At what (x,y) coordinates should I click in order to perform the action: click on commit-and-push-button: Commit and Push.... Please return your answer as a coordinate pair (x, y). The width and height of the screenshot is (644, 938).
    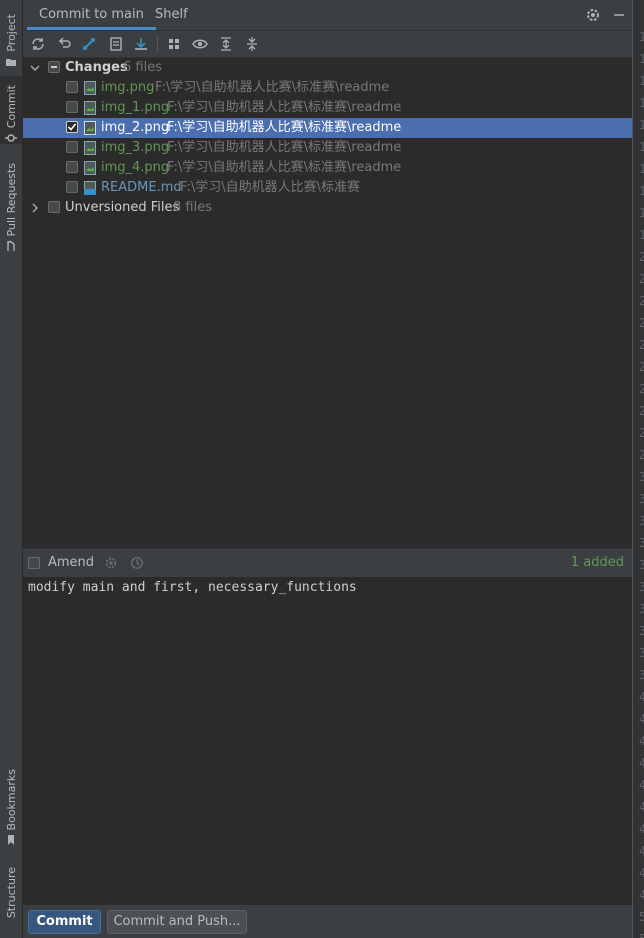
    Looking at the image, I should click on (177, 922).